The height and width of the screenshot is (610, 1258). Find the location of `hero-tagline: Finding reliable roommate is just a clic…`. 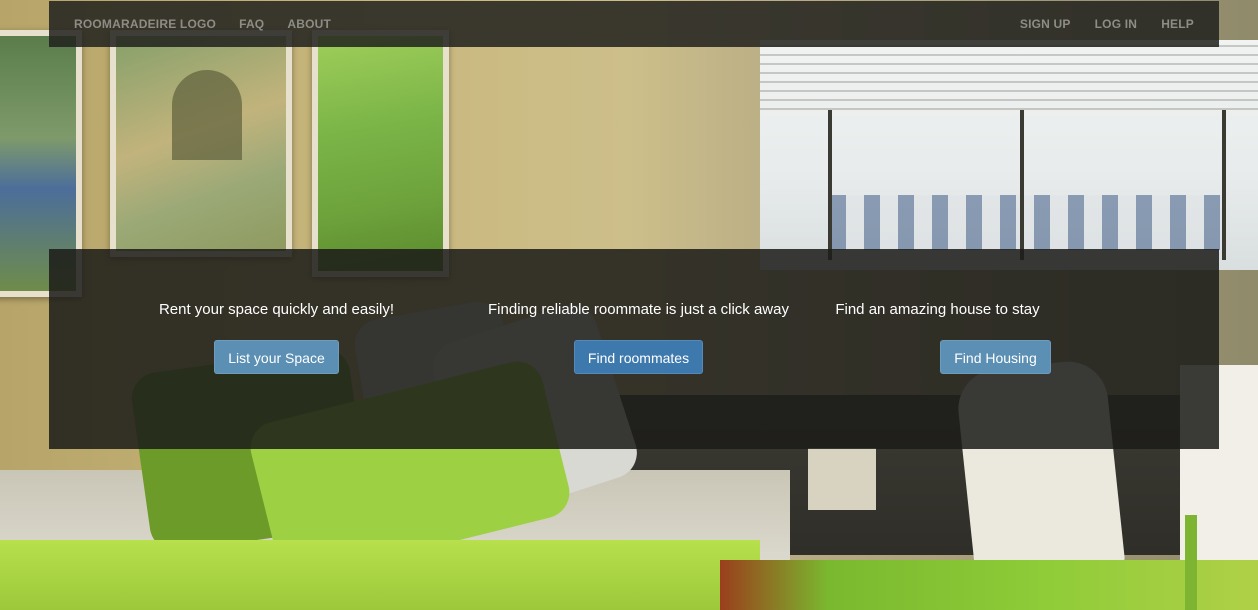

hero-tagline: Finding reliable roommate is just a clic… is located at coordinates (638, 309).